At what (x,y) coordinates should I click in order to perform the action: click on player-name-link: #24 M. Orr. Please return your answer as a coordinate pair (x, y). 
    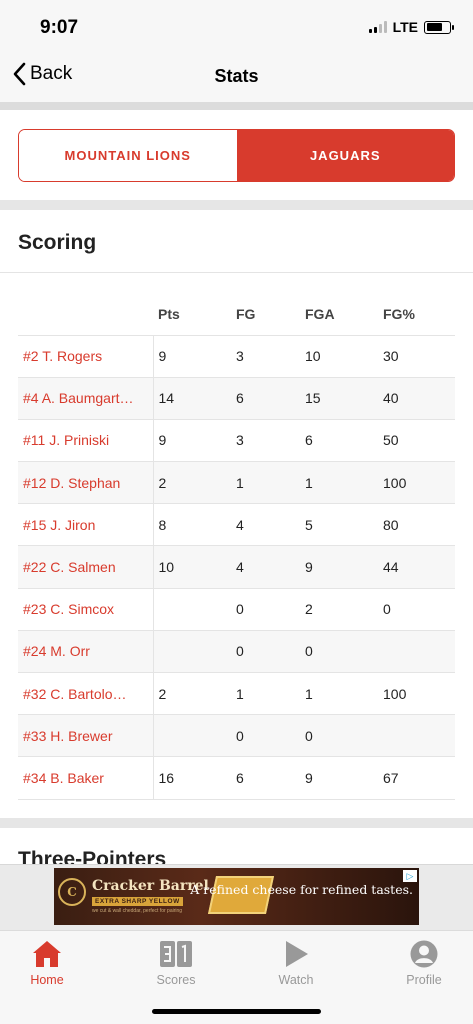
    Looking at the image, I should click on (86, 652).